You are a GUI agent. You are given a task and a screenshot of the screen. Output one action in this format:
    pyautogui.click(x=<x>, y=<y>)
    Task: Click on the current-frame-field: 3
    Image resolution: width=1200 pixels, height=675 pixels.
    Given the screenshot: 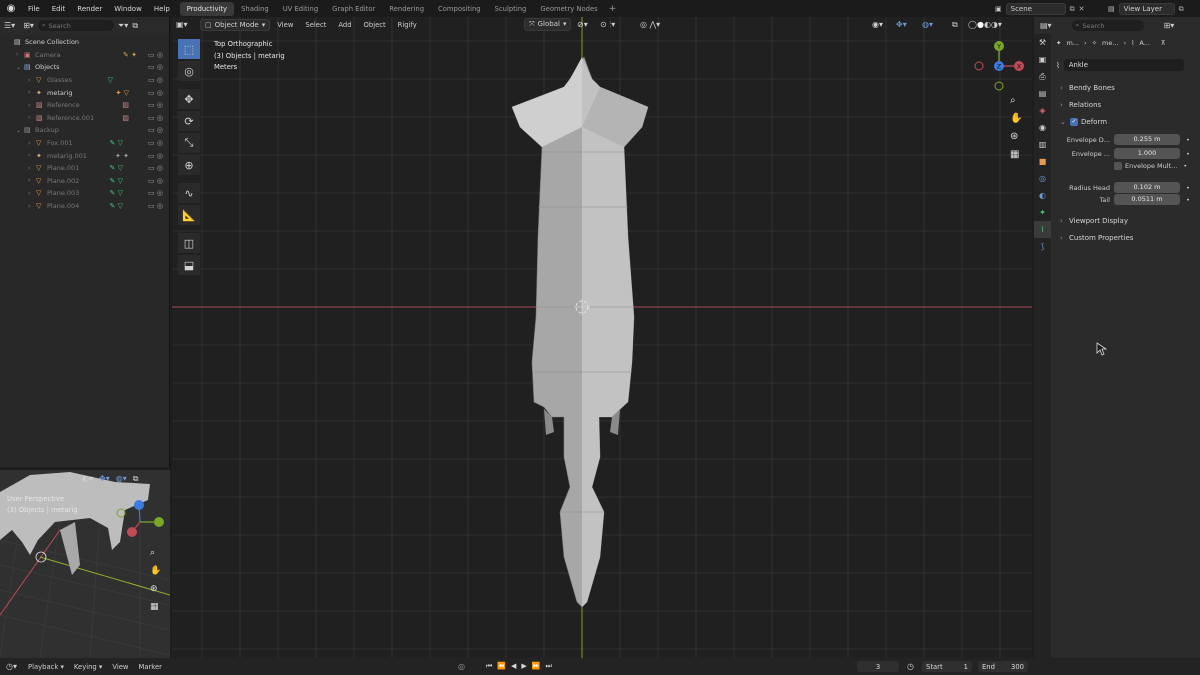 What is the action you would take?
    pyautogui.click(x=878, y=666)
    